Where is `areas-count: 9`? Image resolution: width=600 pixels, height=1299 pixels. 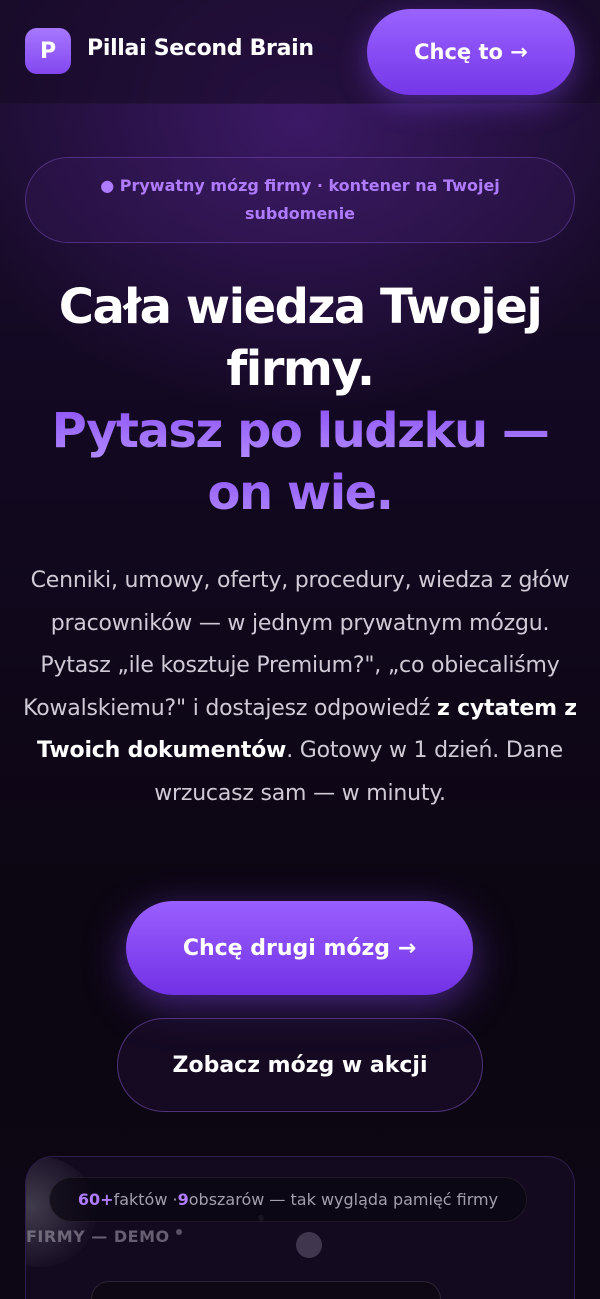
areas-count: 9 is located at coordinates (183, 1199).